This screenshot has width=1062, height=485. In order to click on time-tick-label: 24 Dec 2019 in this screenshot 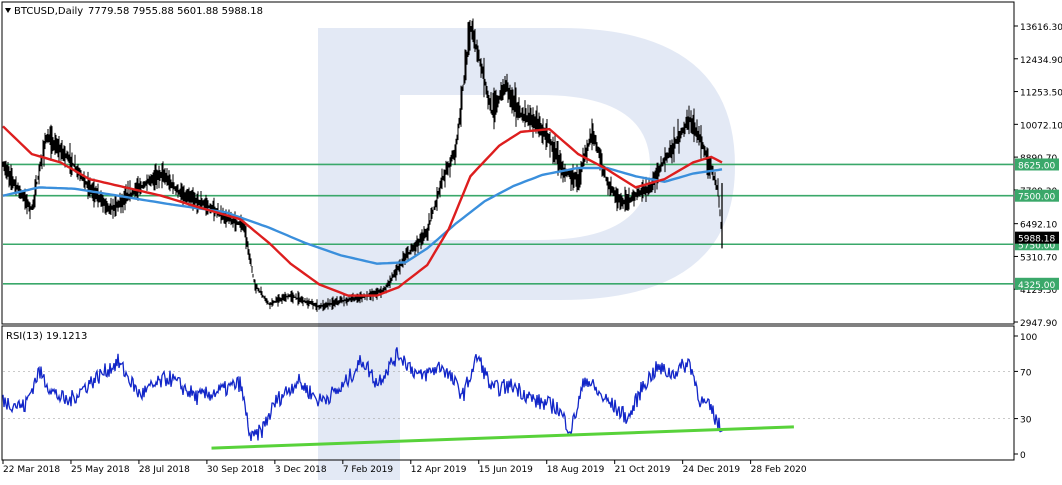, I will do `click(712, 470)`.